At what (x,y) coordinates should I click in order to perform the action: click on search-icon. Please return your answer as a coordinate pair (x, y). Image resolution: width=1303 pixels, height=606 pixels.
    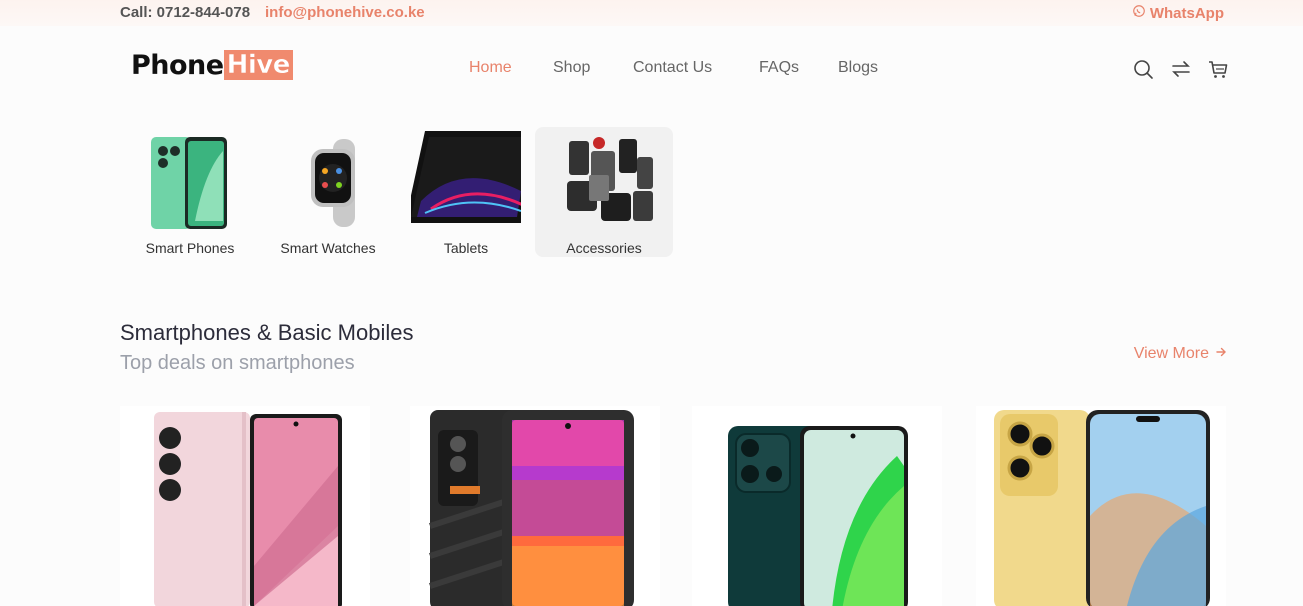
    Looking at the image, I should click on (1143, 69).